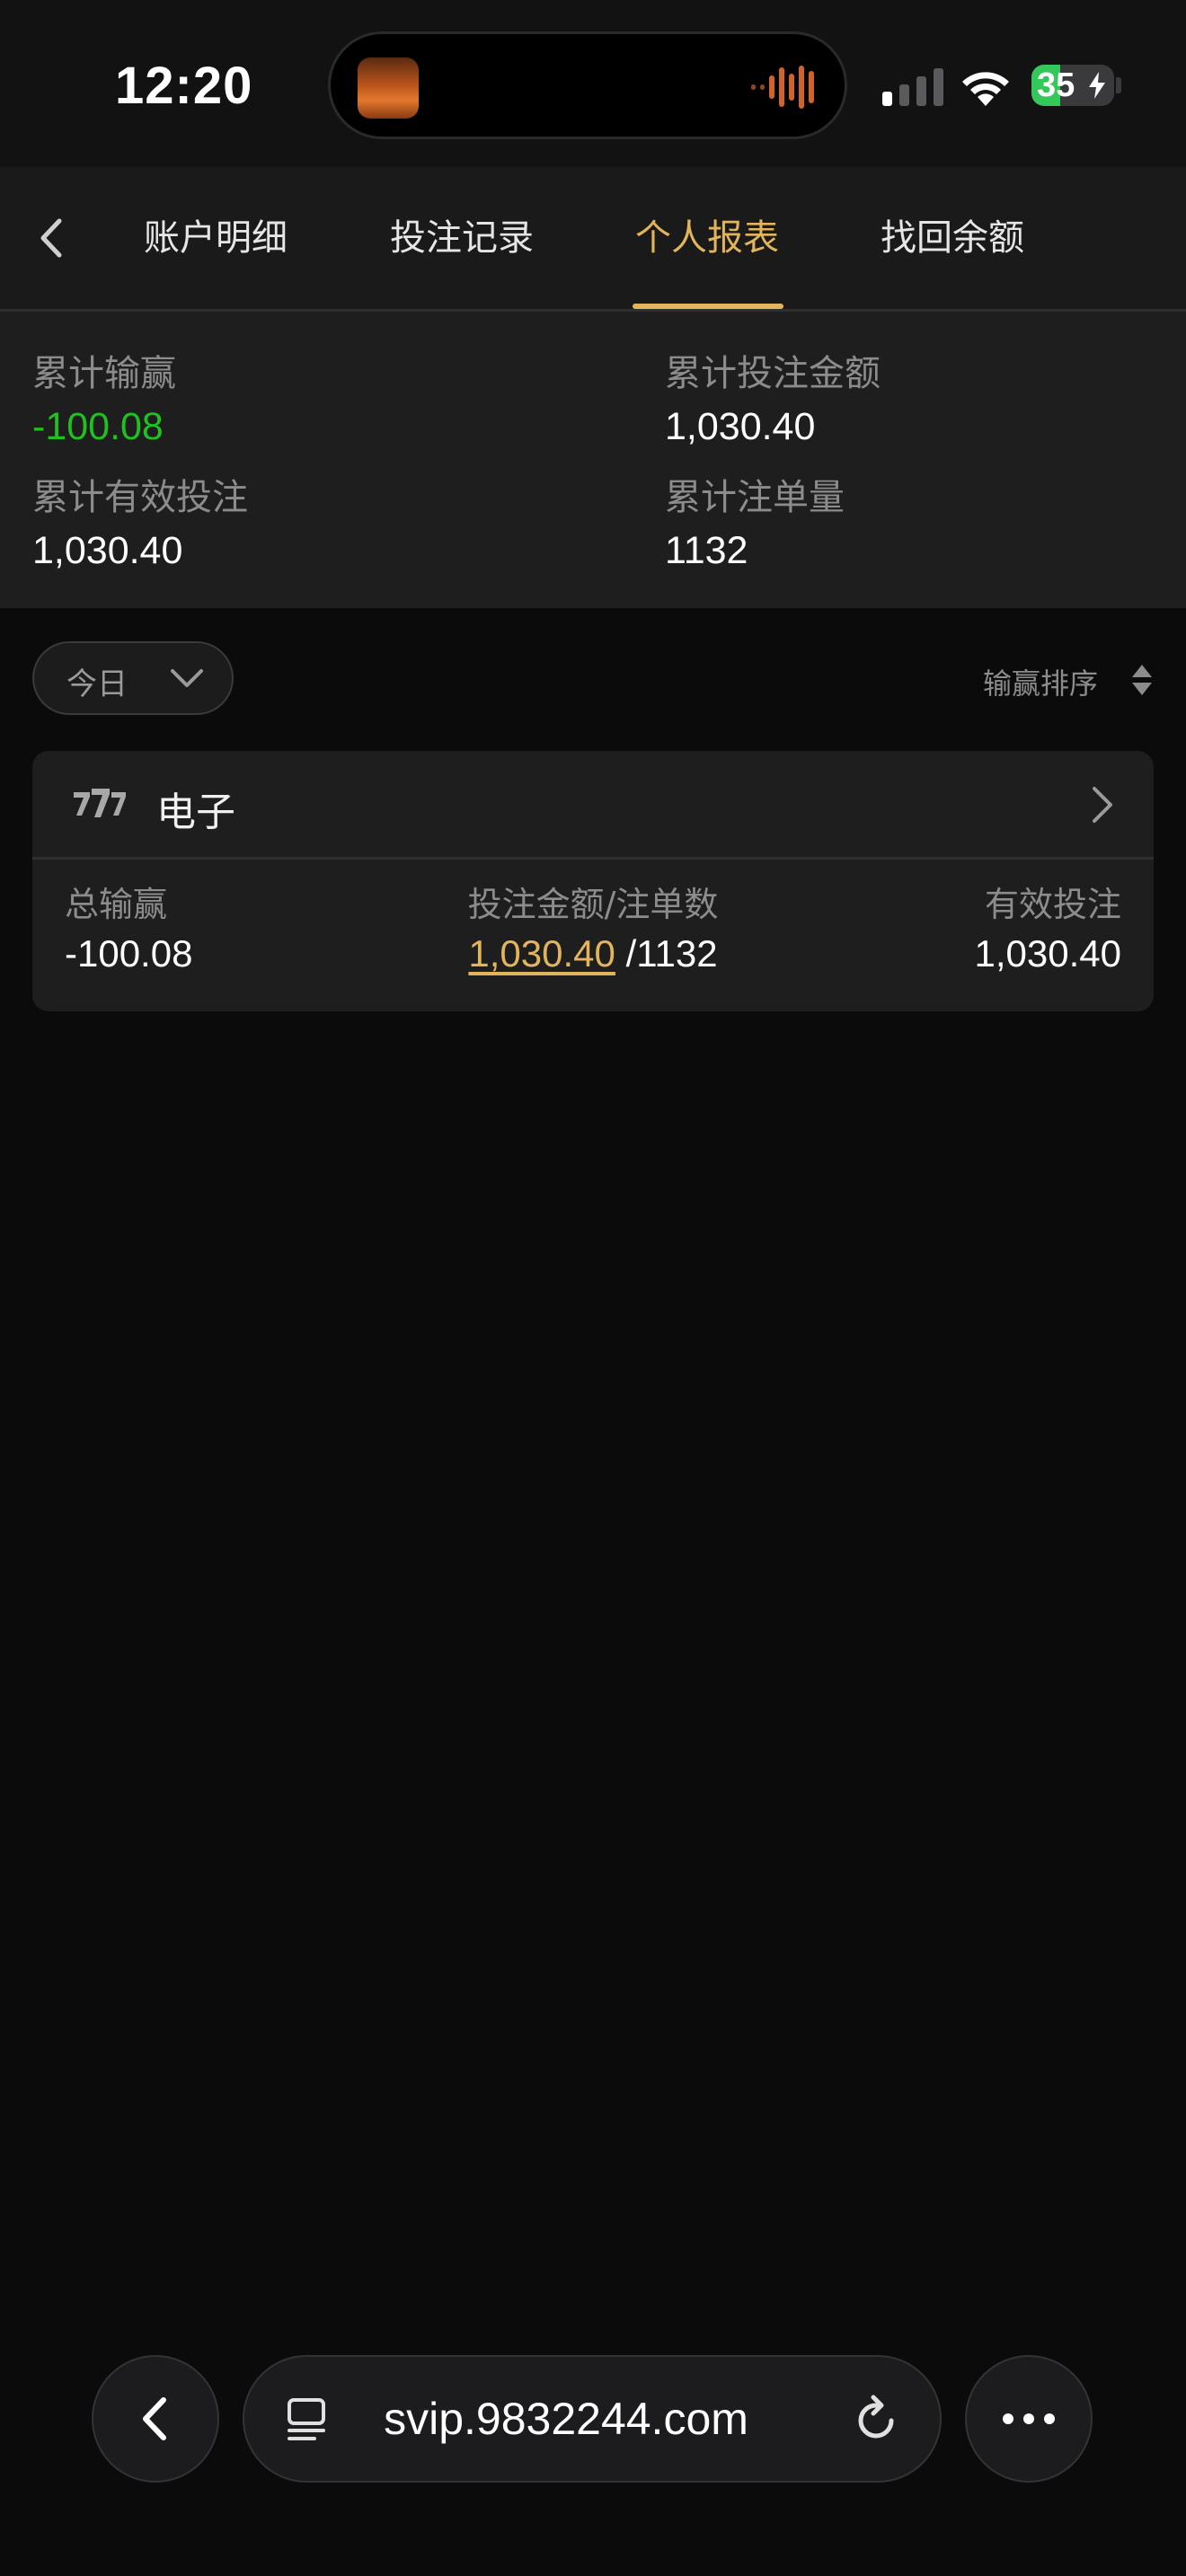 The width and height of the screenshot is (1186, 2576). What do you see at coordinates (706, 550) in the screenshot?
I see `total-bet-count-value: 1132` at bounding box center [706, 550].